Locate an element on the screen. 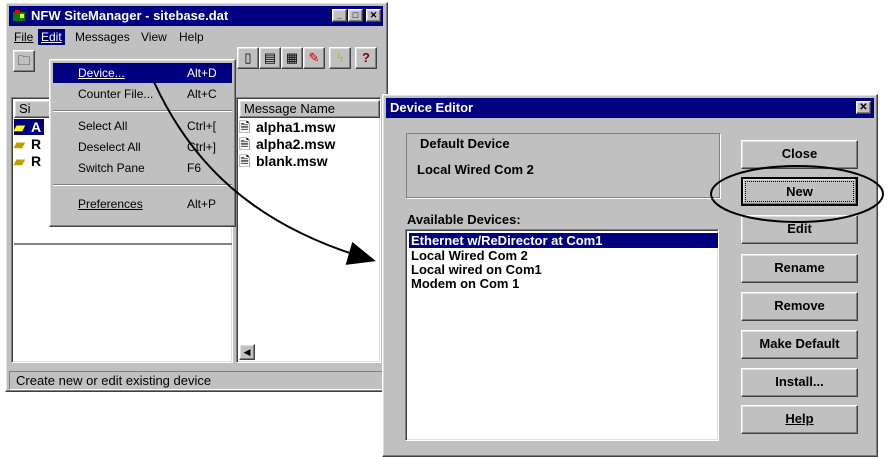 Image resolution: width=888 pixels, height=457 pixels. help-icon: ? is located at coordinates (366, 58).